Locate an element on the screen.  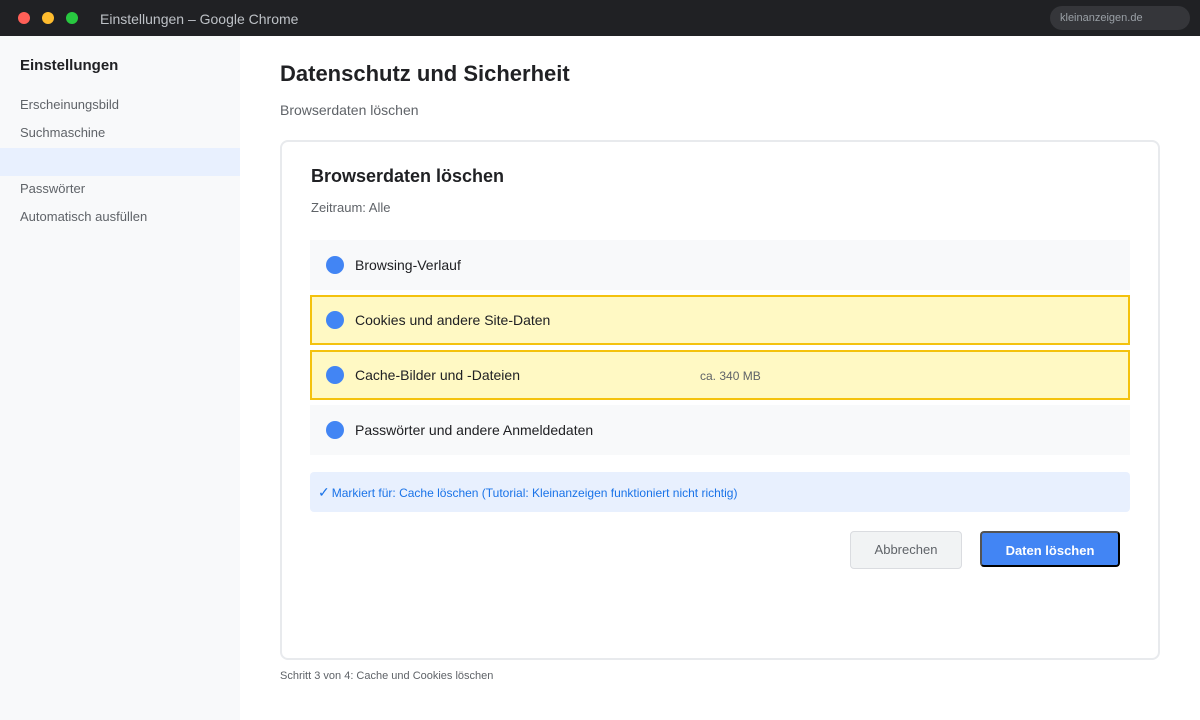
checkmark-icon: ✓ is located at coordinates (324, 492).